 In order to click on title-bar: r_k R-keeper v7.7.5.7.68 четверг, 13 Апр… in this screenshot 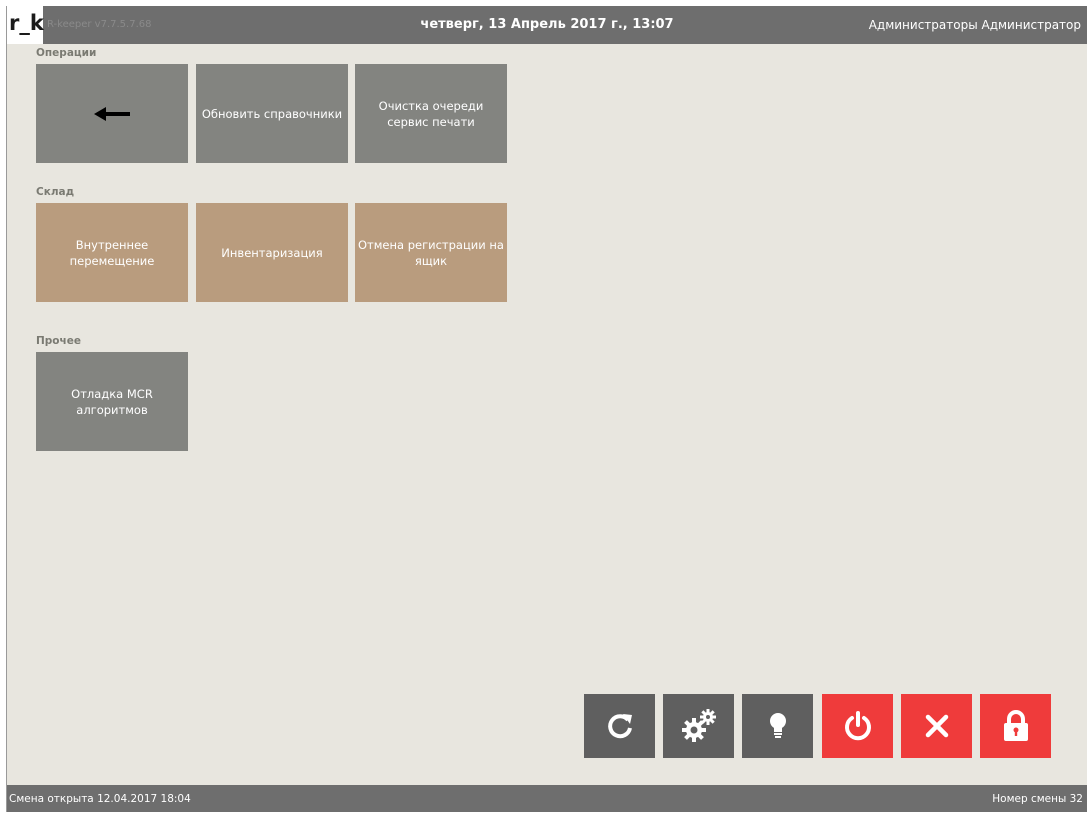, I will do `click(547, 25)`.